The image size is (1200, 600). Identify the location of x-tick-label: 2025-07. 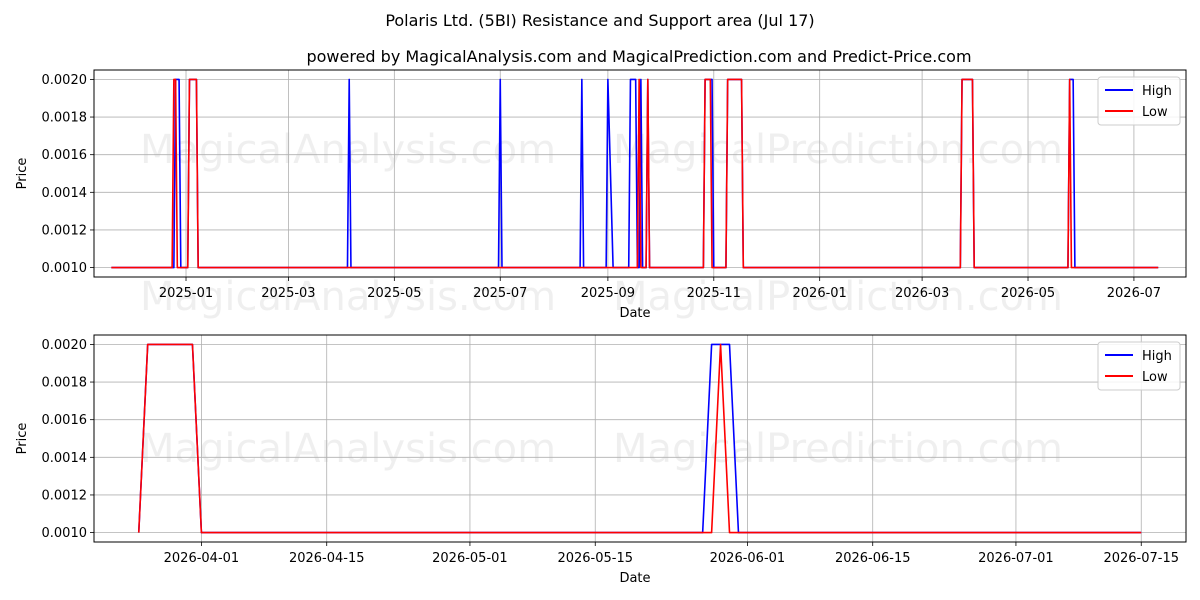
(500, 293).